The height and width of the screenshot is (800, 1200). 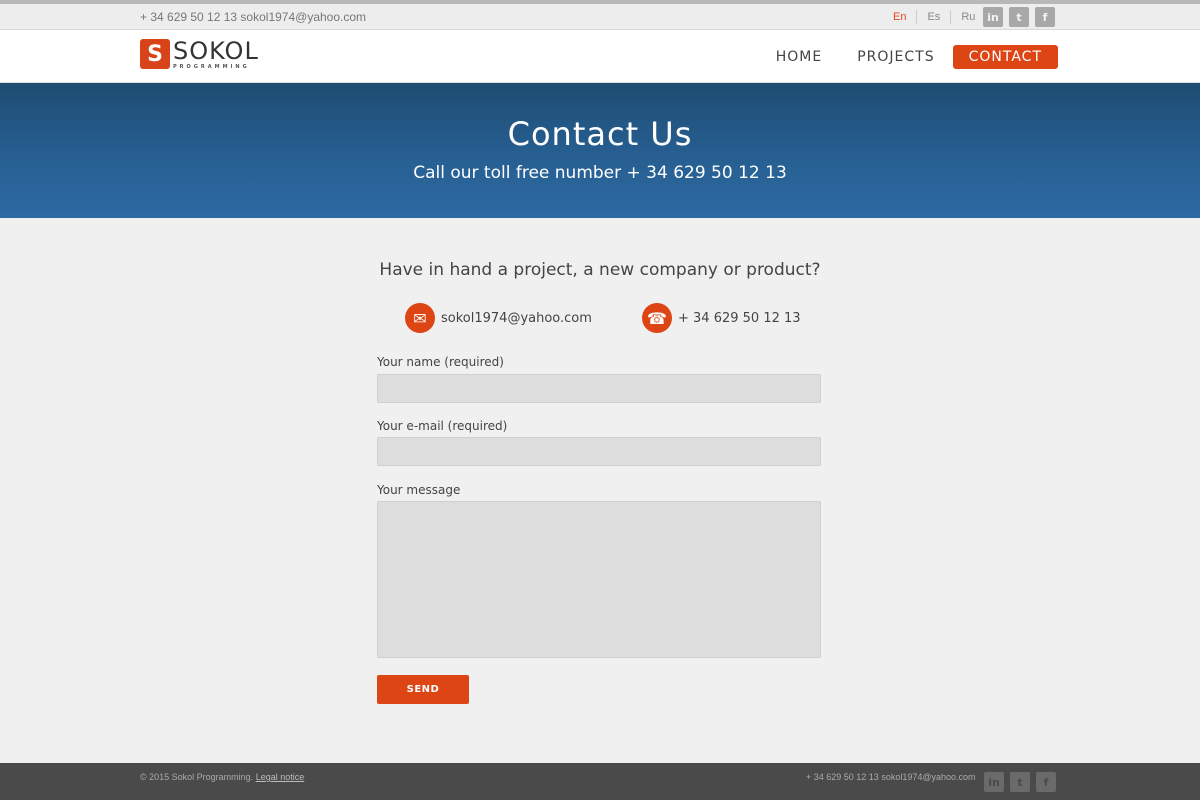 What do you see at coordinates (891, 777) in the screenshot?
I see `footer-contact: + 34 629 50 12 13 sokol1974@yahoo.com` at bounding box center [891, 777].